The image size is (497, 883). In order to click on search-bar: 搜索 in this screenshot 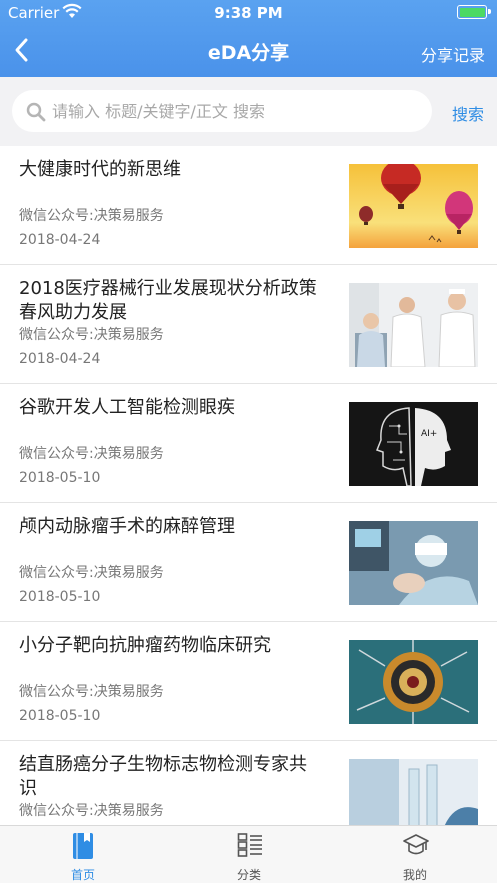, I will do `click(248, 111)`.